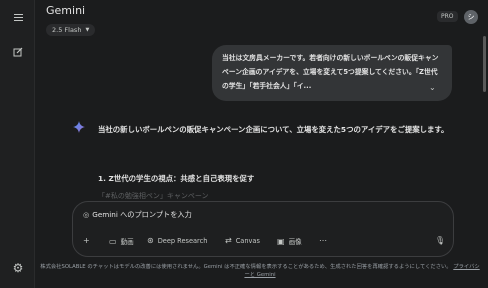 Image resolution: width=488 pixels, height=288 pixels. I want to click on gemini-spark-icon, so click(79, 127).